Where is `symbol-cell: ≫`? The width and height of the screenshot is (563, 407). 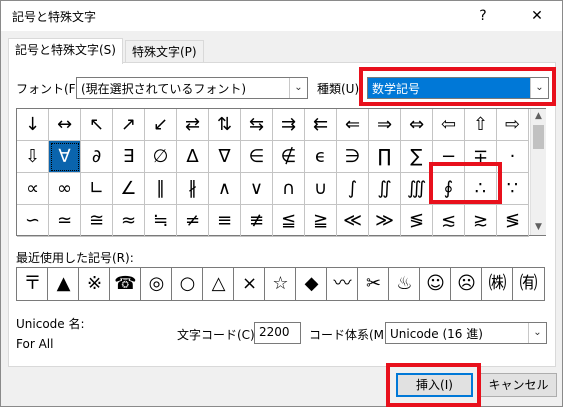 symbol-cell: ≫ is located at coordinates (385, 221).